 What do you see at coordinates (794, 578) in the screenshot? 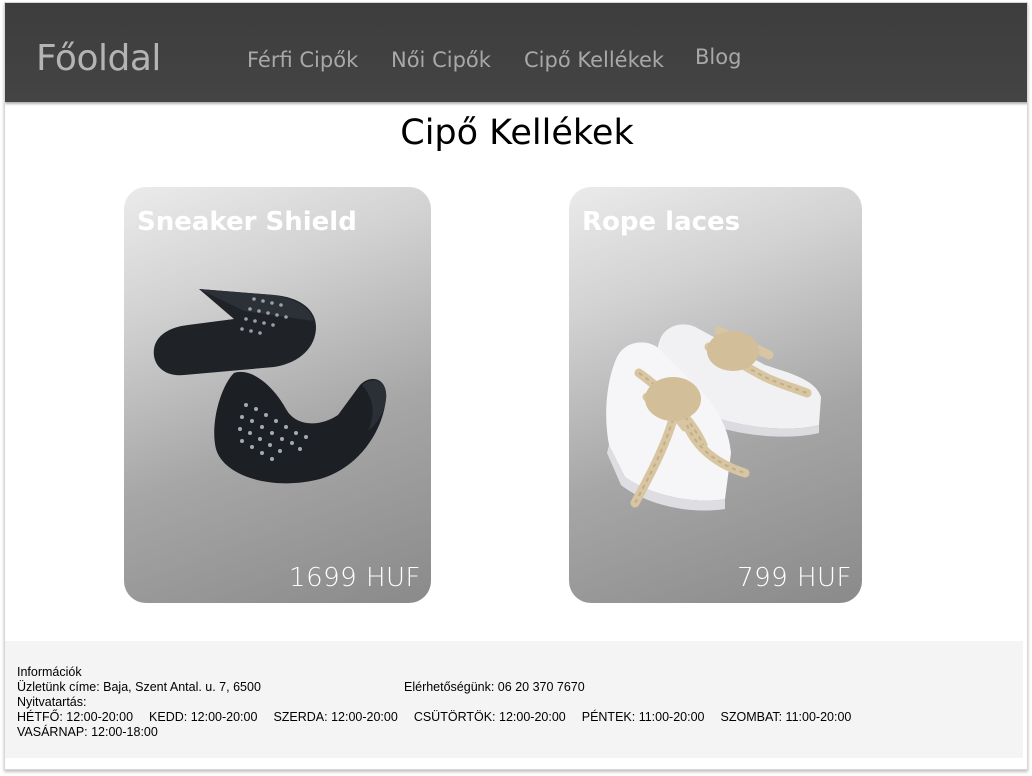
I see `product-price: 799 HUF` at bounding box center [794, 578].